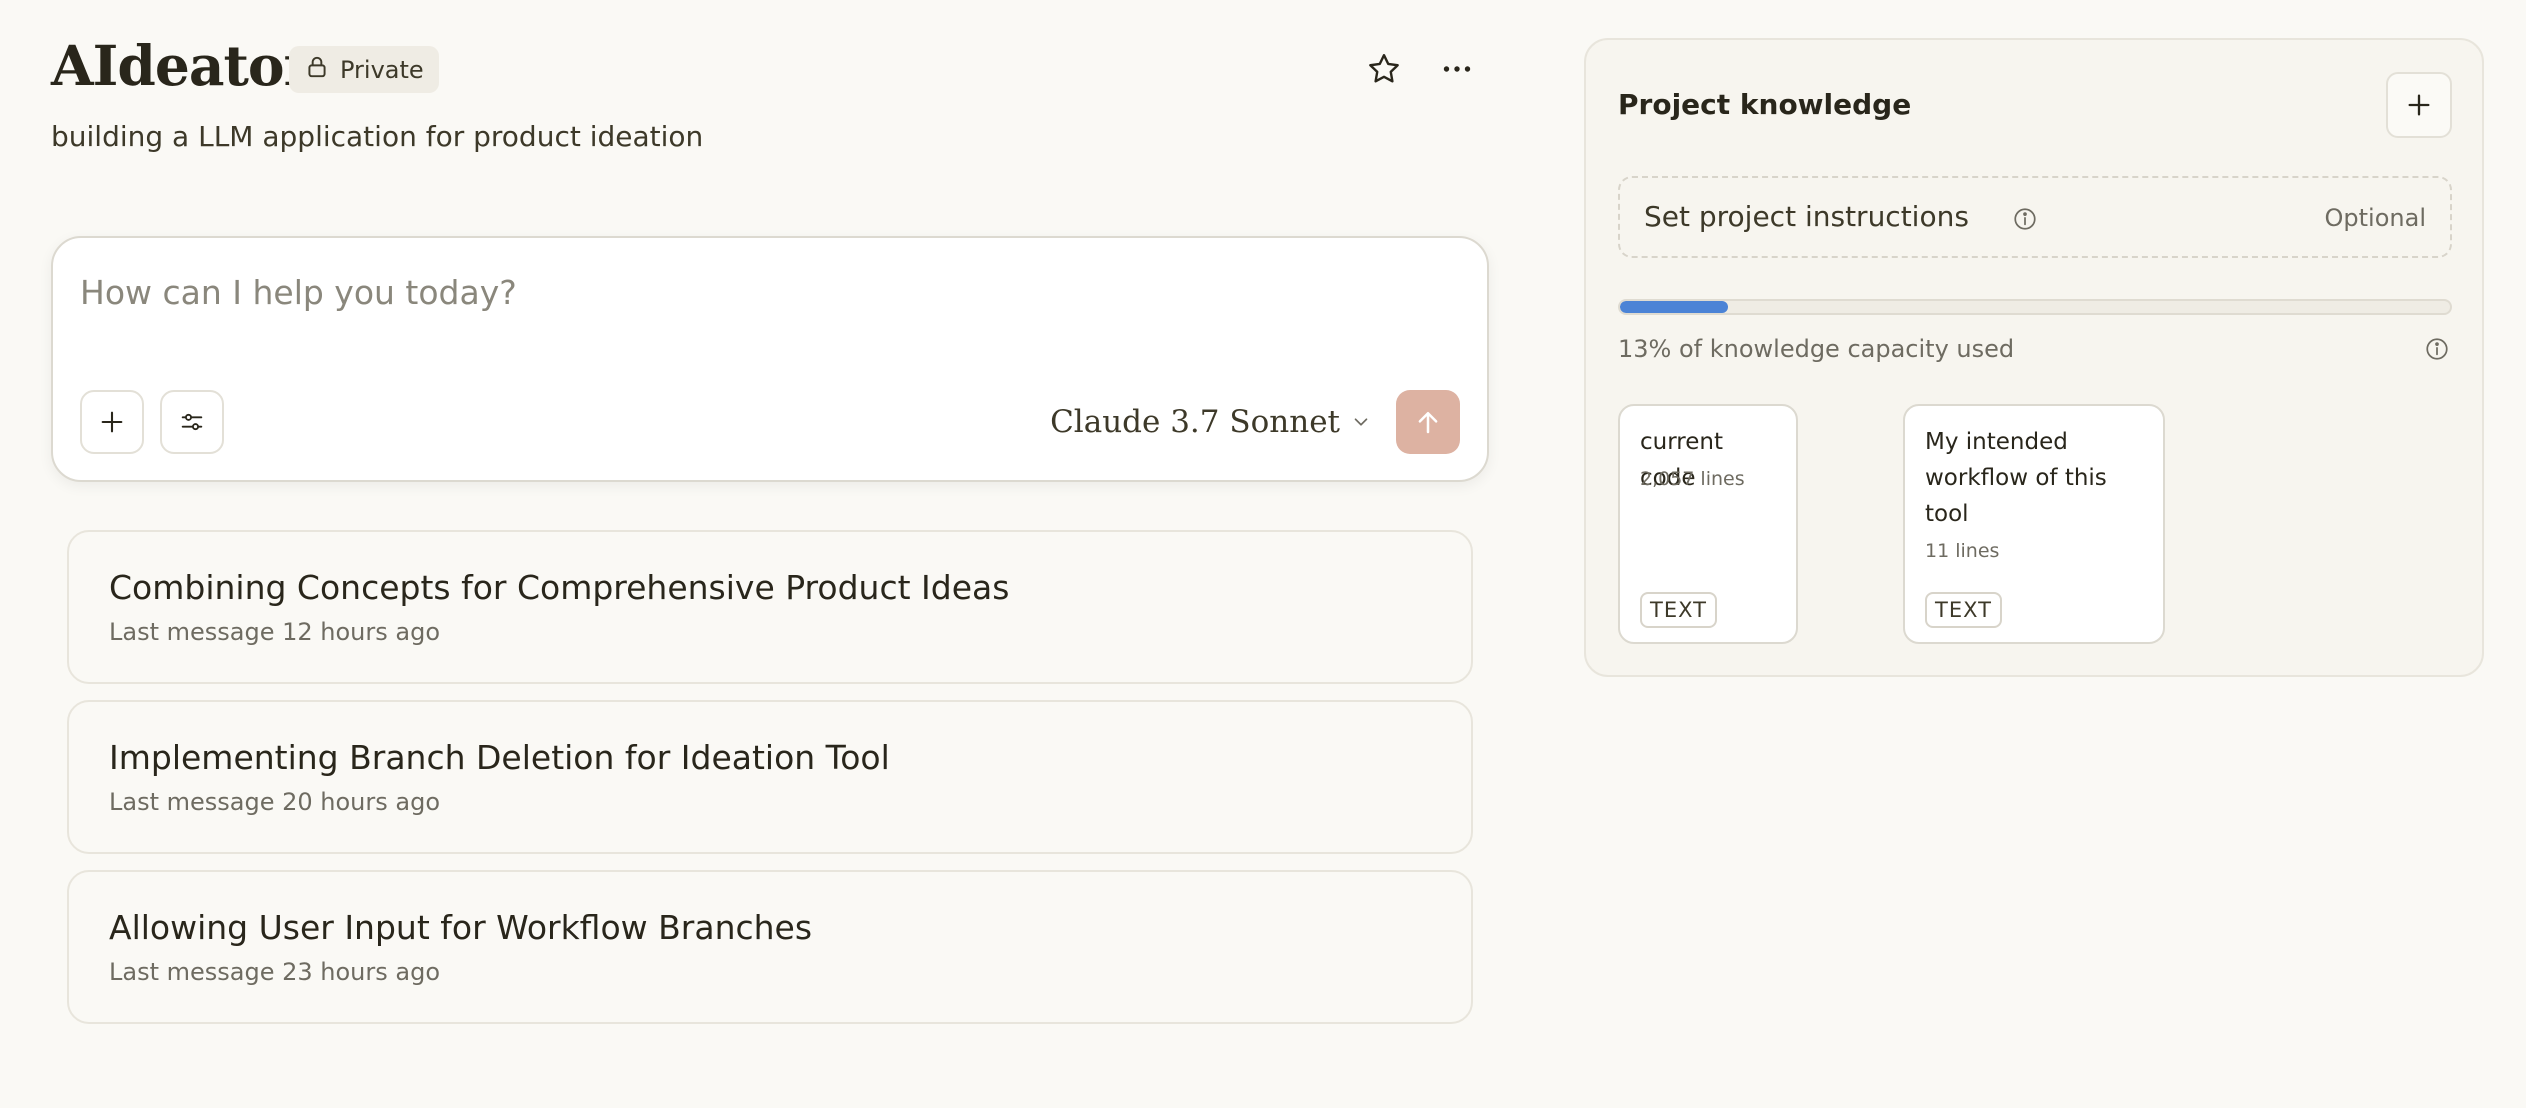 The height and width of the screenshot is (1108, 2526). Describe the element at coordinates (2016, 478) in the screenshot. I see `document-name: My intended workflow of this tool` at that location.